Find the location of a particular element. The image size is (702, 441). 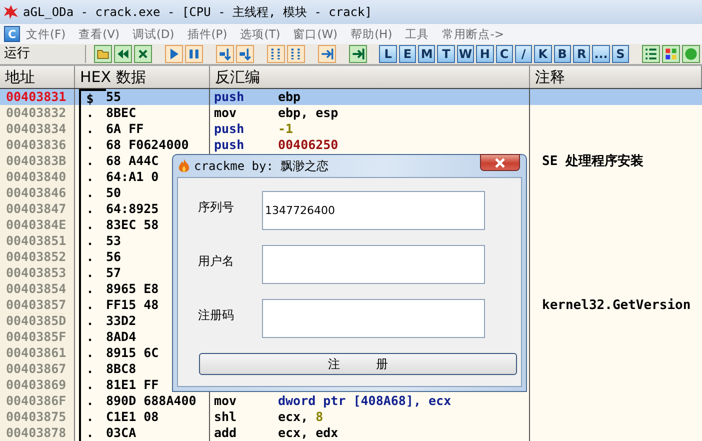

operand: -1 is located at coordinates (286, 128).